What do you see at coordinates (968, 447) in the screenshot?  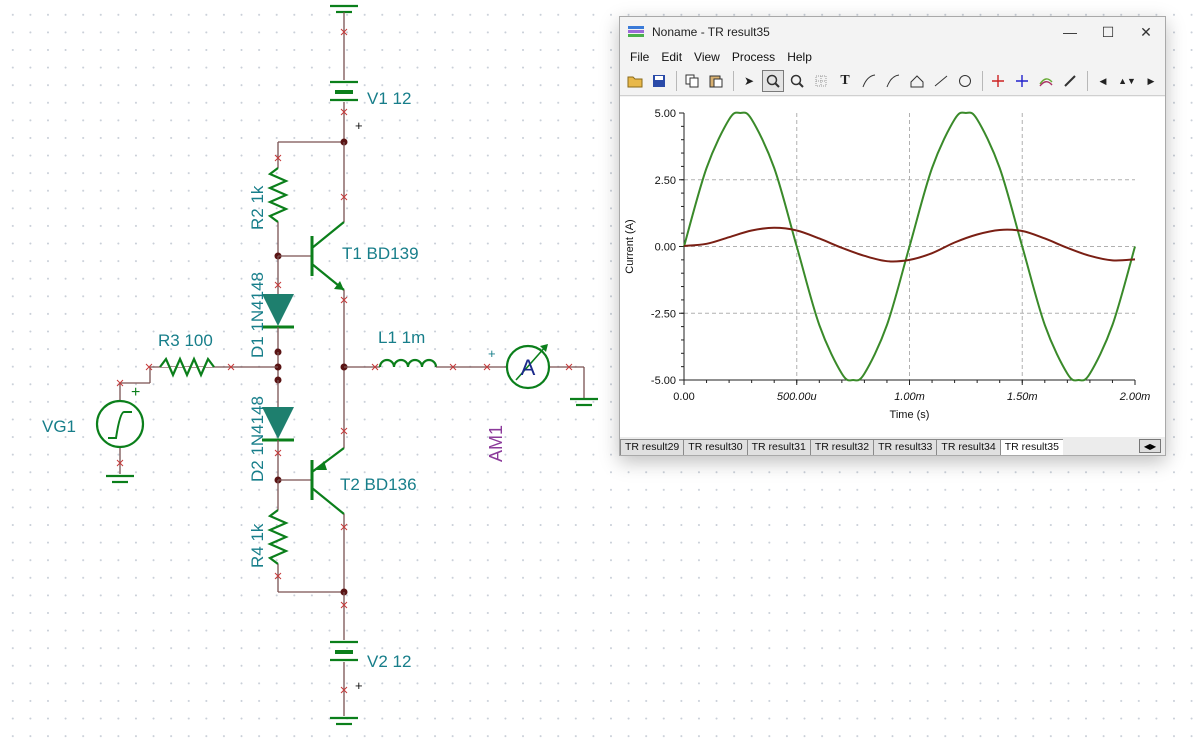 I see `tab-tr-result34: TR result34` at bounding box center [968, 447].